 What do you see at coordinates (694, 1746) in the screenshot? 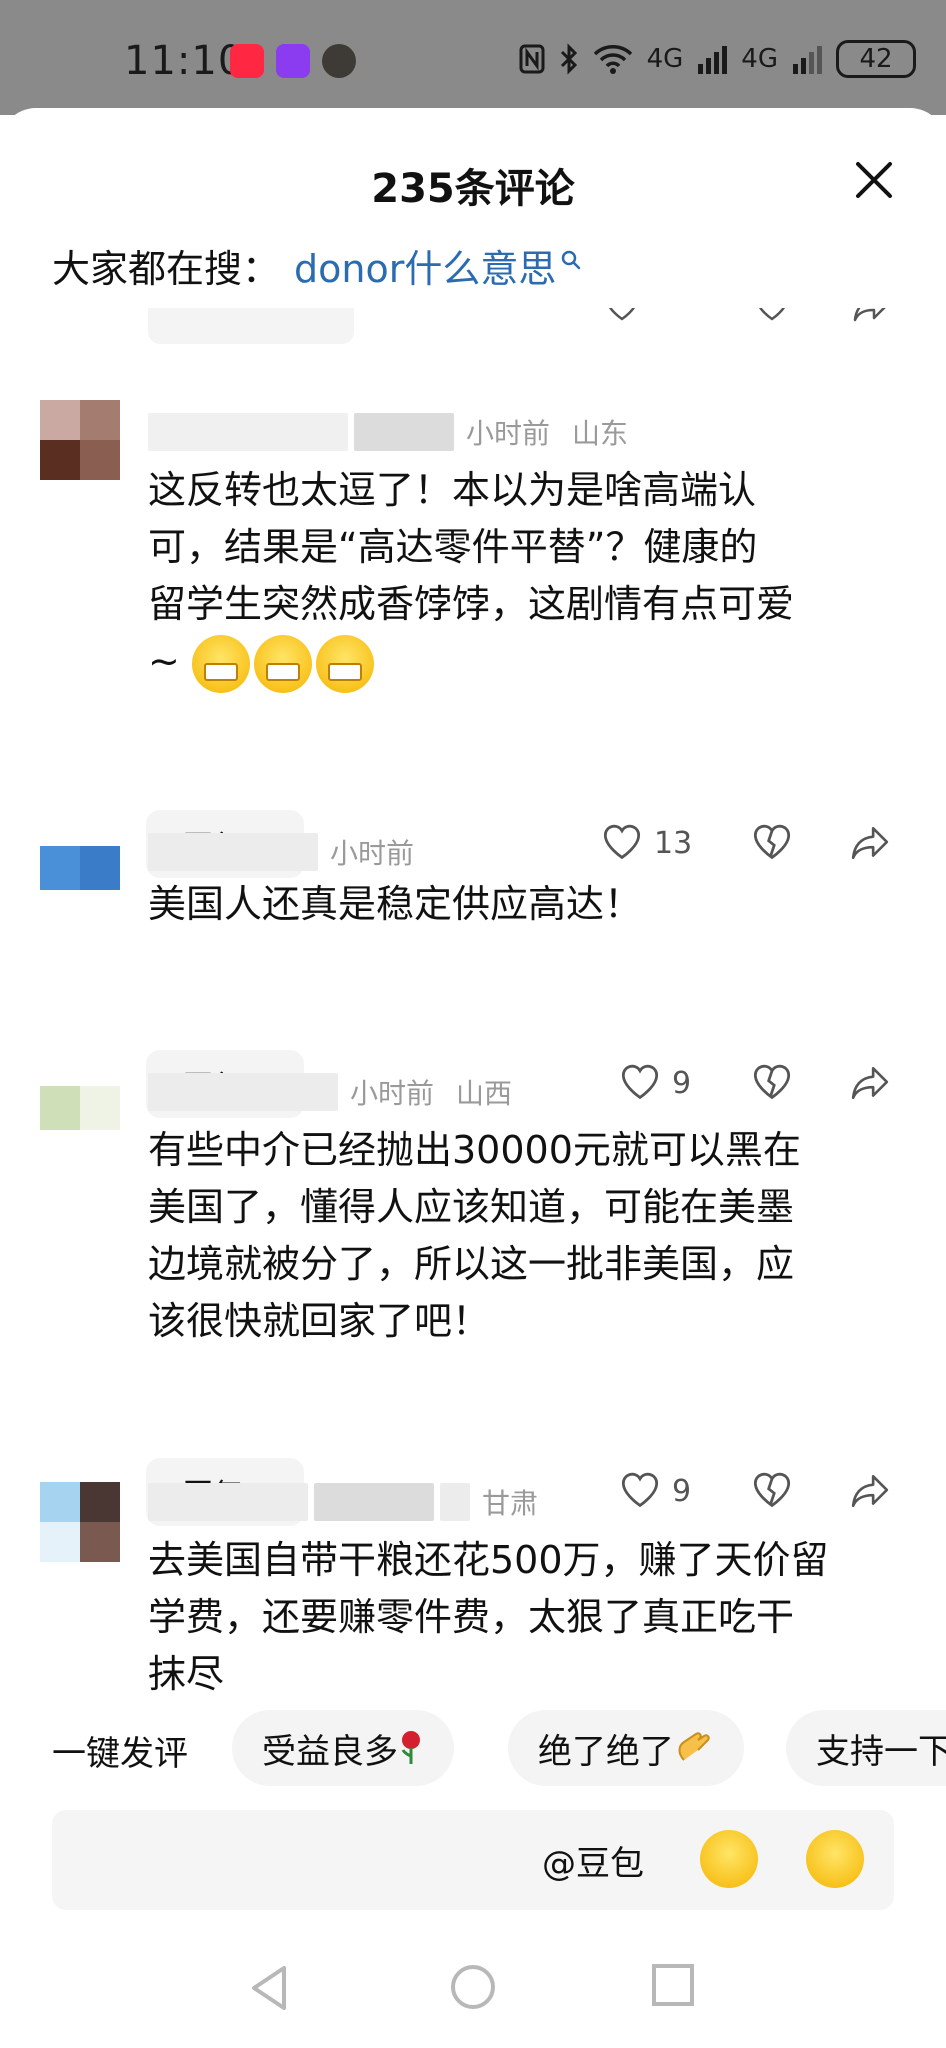
I see `clap-icon` at bounding box center [694, 1746].